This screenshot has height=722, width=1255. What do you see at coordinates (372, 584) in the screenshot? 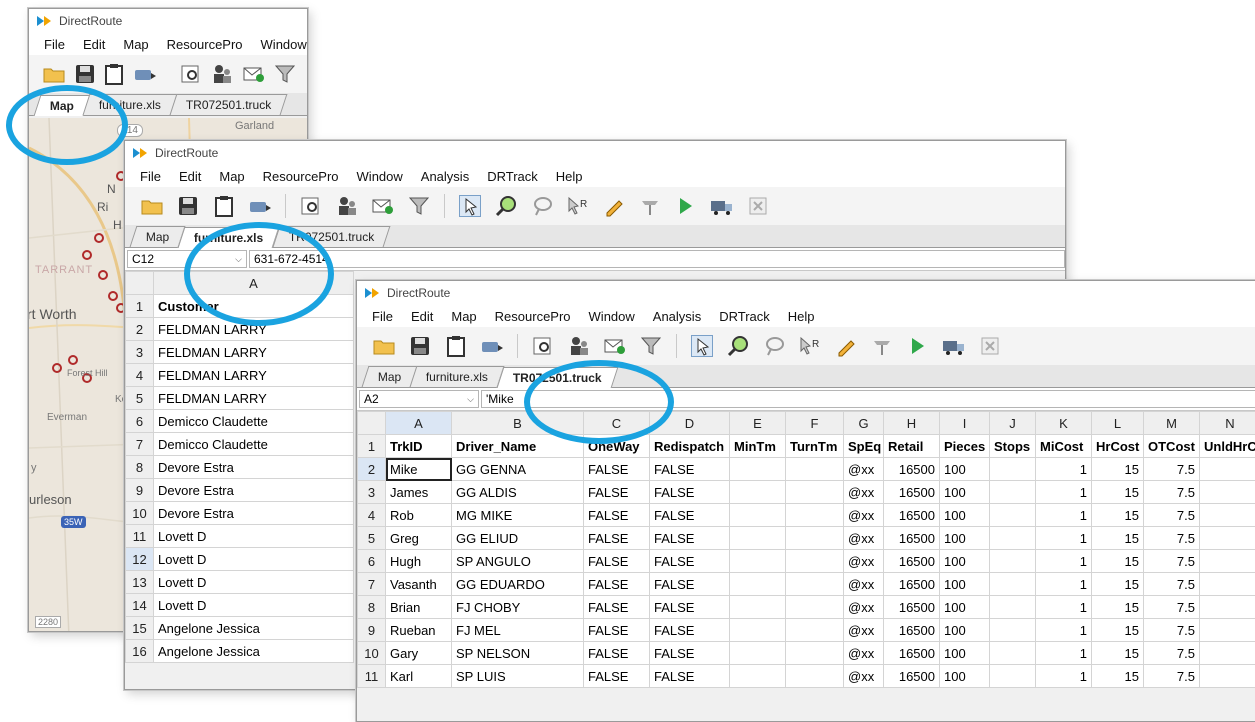
I see `row-header: 7` at bounding box center [372, 584].